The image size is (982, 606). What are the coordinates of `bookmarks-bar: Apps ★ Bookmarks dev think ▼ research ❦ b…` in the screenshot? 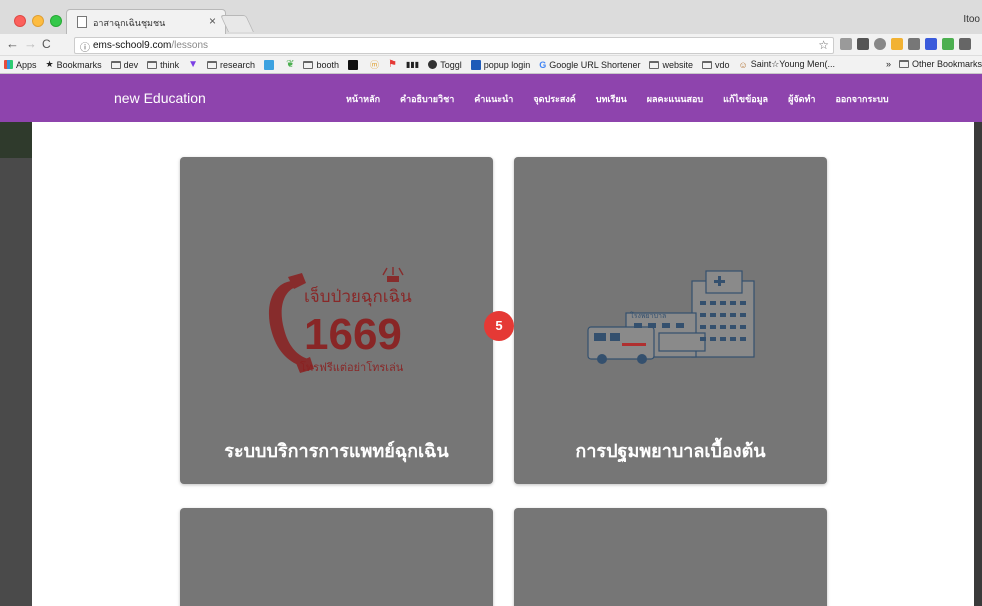 It's located at (491, 65).